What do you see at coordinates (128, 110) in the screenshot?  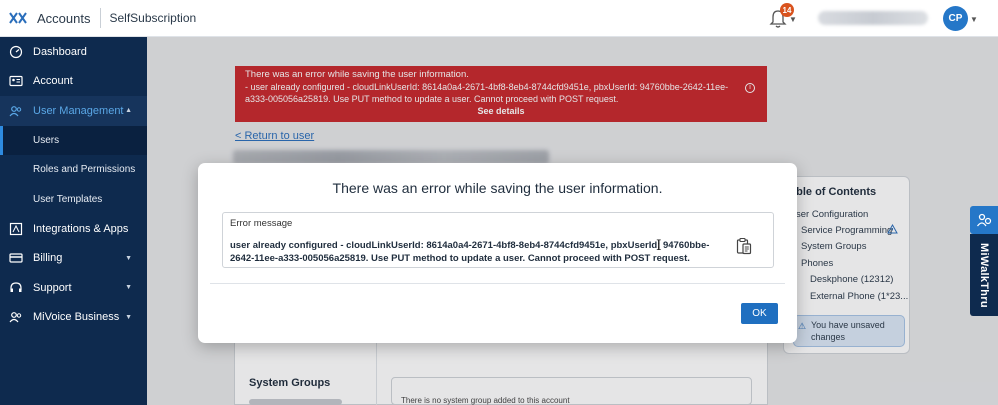 I see `chevron-up-icon: ▲` at bounding box center [128, 110].